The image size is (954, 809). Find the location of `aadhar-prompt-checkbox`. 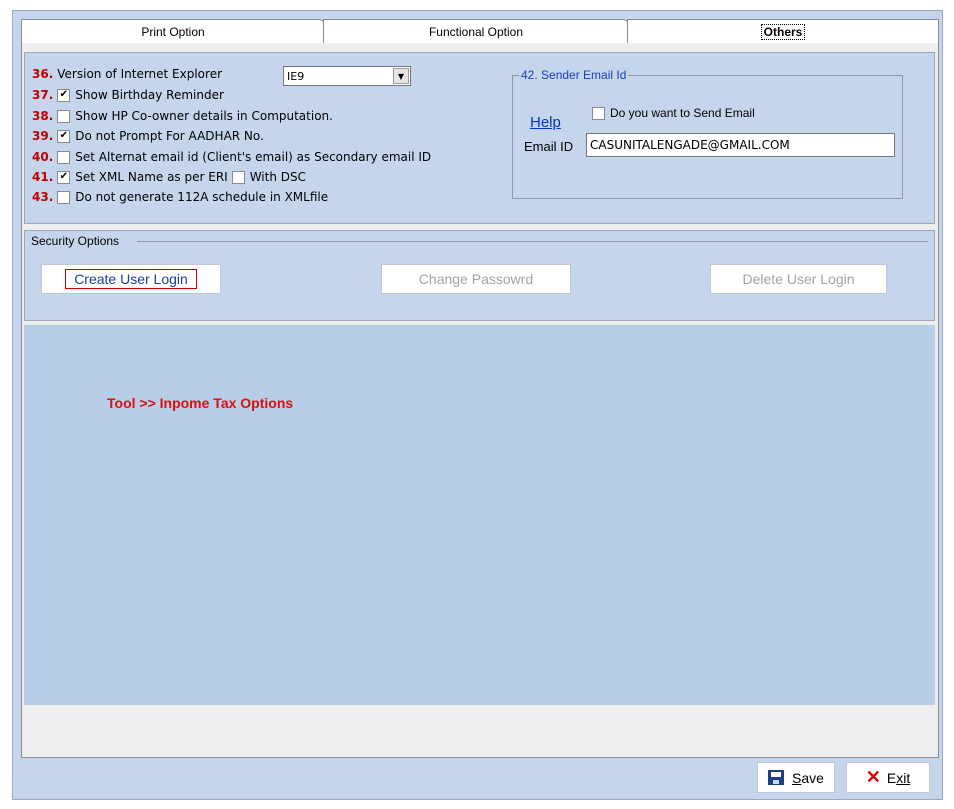

aadhar-prompt-checkbox is located at coordinates (64, 136).